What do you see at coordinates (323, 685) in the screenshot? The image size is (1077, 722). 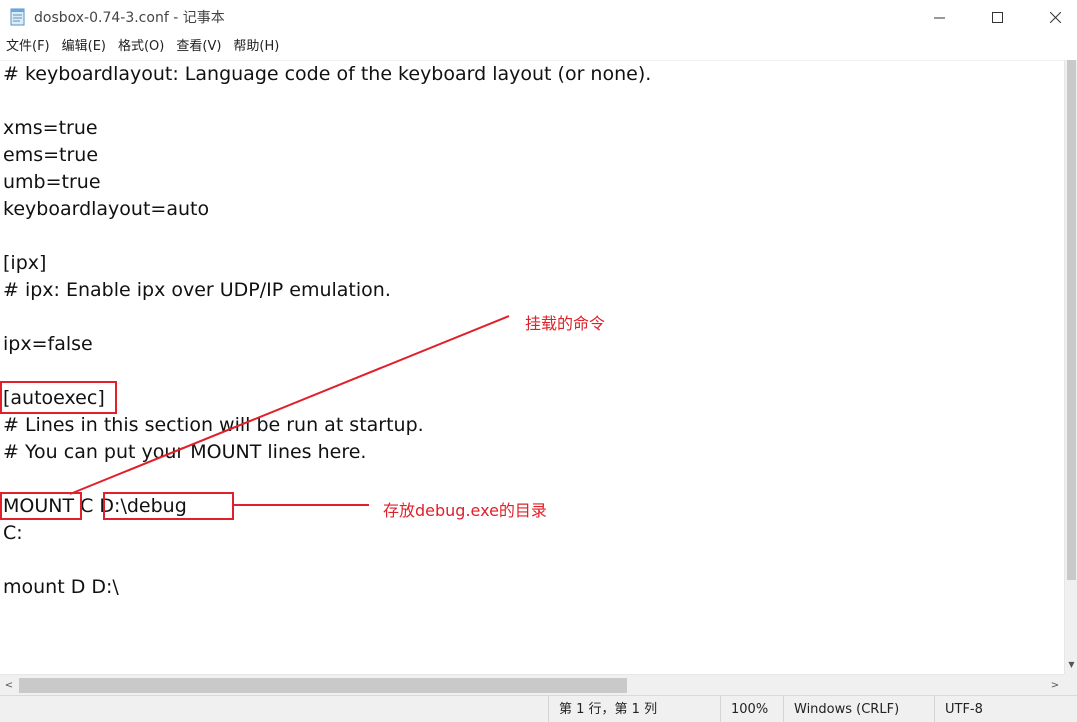 I see `horizontal-scroll-thumb` at bounding box center [323, 685].